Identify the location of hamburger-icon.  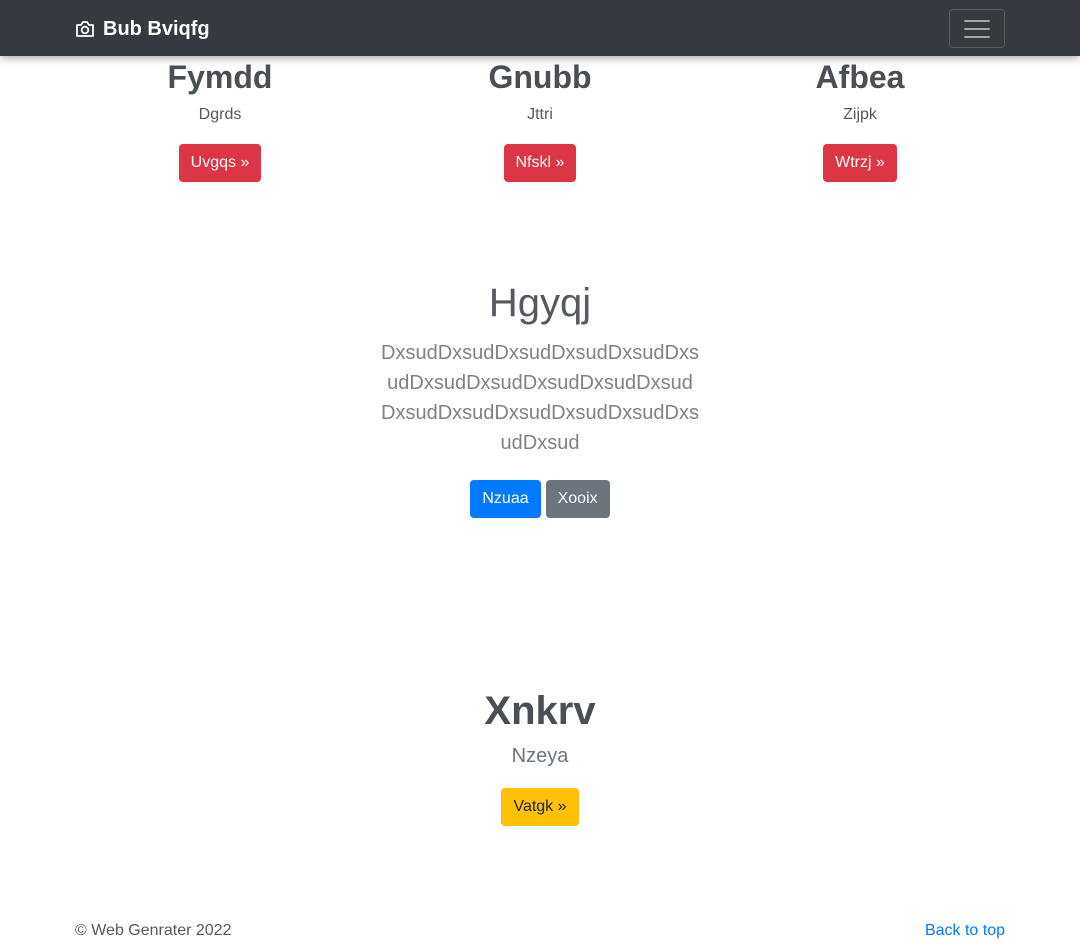
(977, 20).